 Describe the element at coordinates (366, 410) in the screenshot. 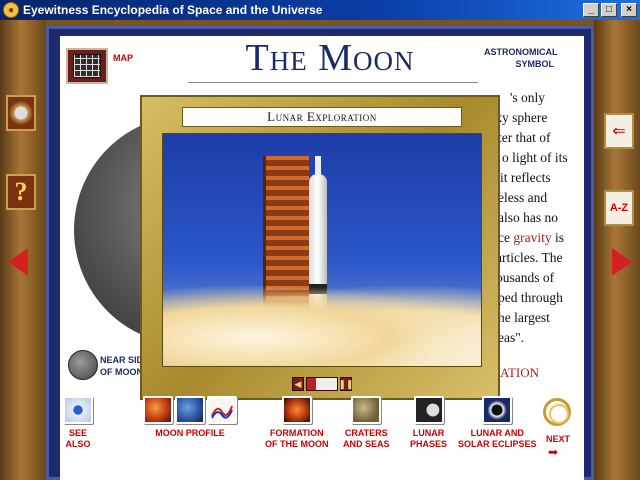

I see `crater-icon` at that location.